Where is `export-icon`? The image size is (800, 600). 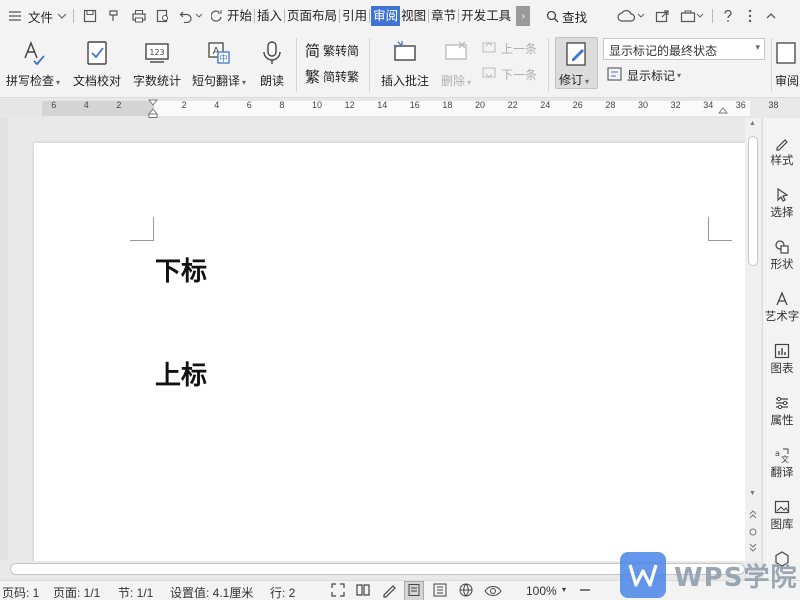 export-icon is located at coordinates (688, 16).